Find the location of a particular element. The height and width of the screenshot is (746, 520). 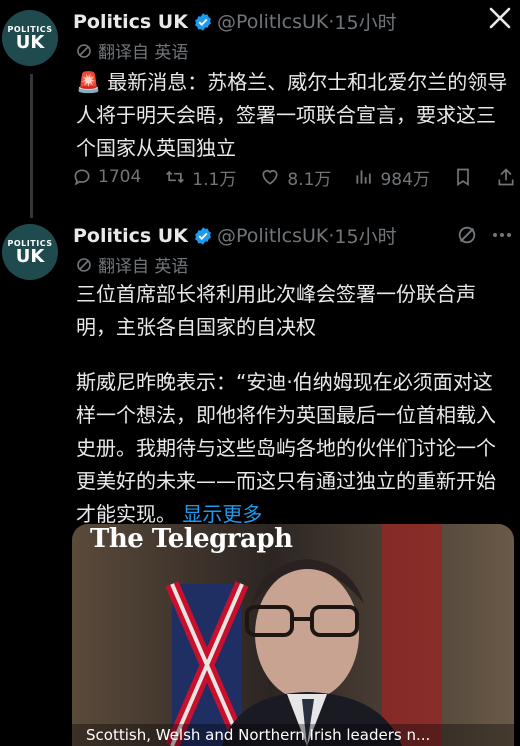

retweet-icon is located at coordinates (175, 177).